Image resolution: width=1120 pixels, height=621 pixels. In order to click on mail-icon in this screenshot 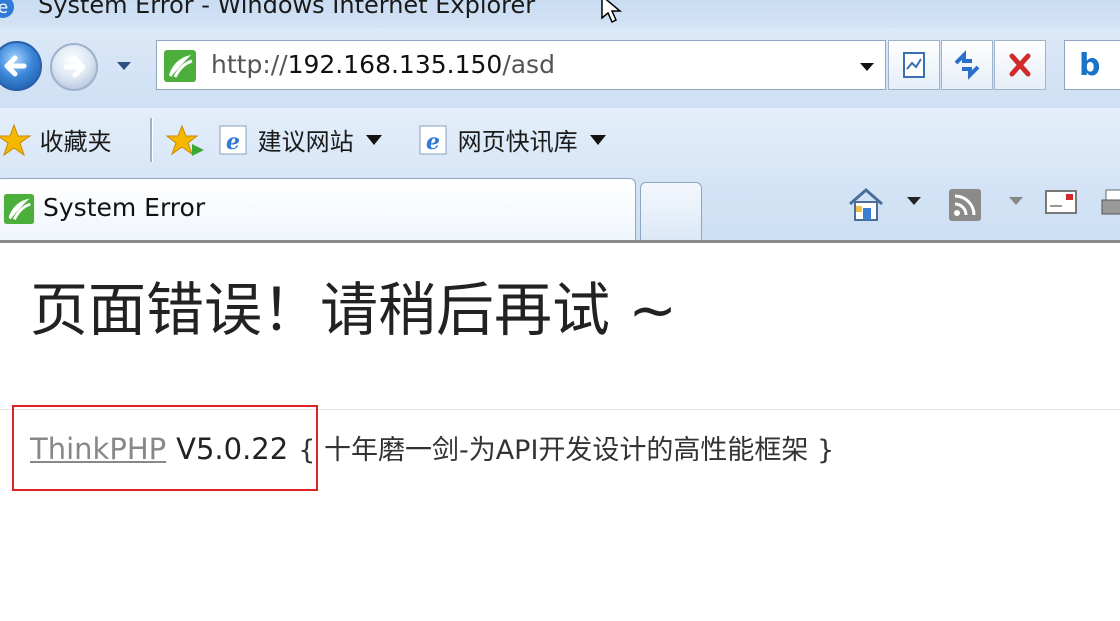, I will do `click(1062, 203)`.